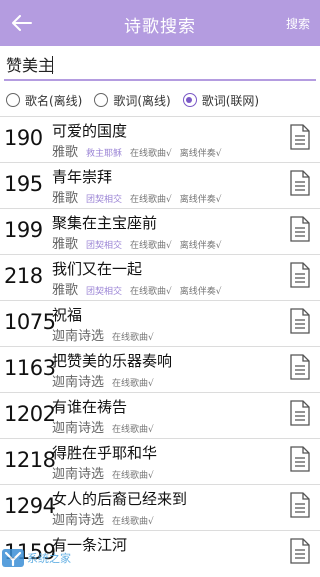 This screenshot has width=320, height=577. What do you see at coordinates (13, 558) in the screenshot?
I see `watermark-logo-icon` at bounding box center [13, 558].